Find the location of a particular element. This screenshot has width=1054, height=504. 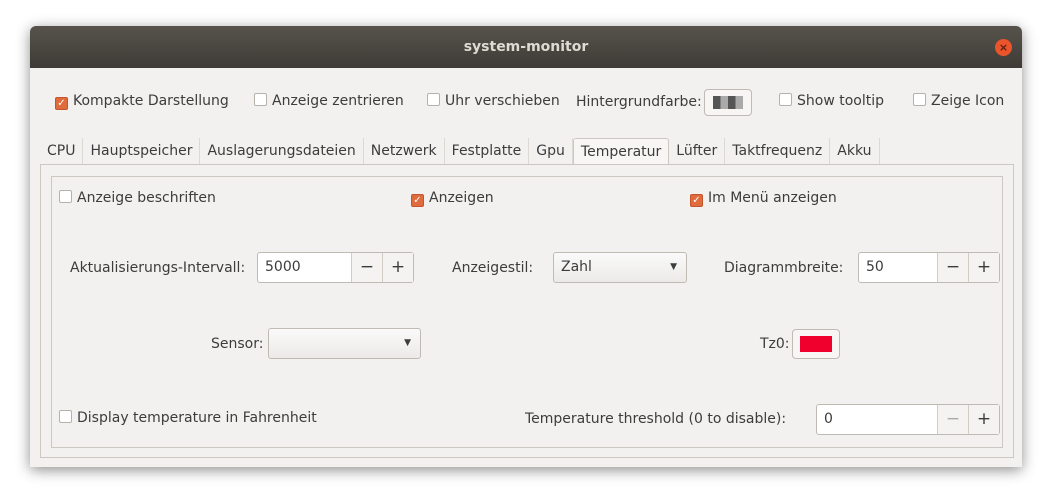

fahrenheit-checkbox: Display temperature in Fahrenheit is located at coordinates (188, 418).